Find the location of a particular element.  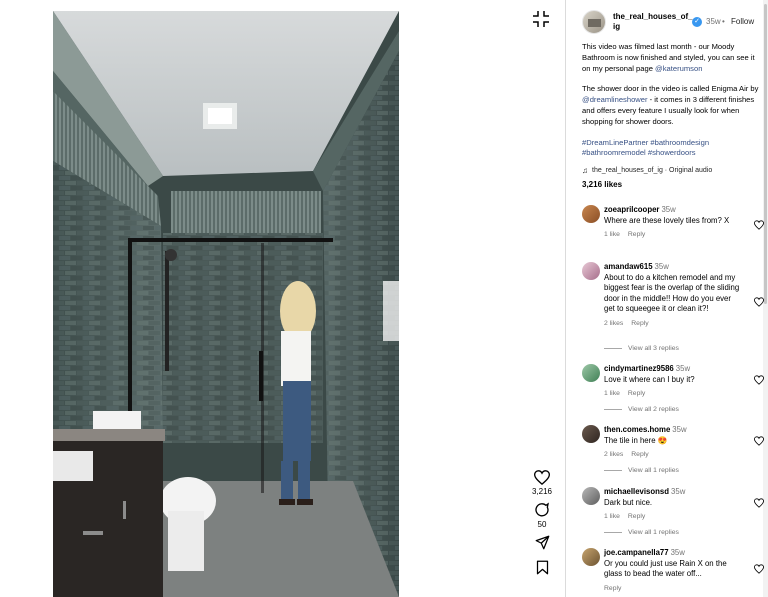

like-count: 3,216 is located at coordinates (542, 491).